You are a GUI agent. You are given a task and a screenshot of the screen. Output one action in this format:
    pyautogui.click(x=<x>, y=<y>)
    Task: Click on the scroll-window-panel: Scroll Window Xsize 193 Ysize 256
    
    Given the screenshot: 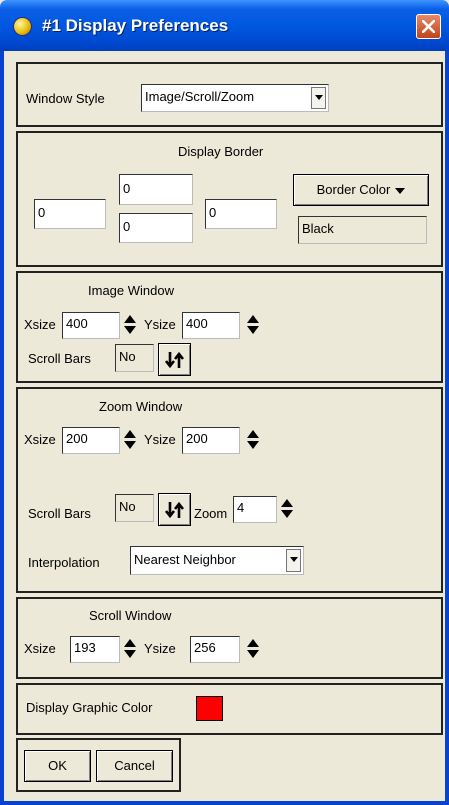 What is the action you would take?
    pyautogui.click(x=229, y=638)
    